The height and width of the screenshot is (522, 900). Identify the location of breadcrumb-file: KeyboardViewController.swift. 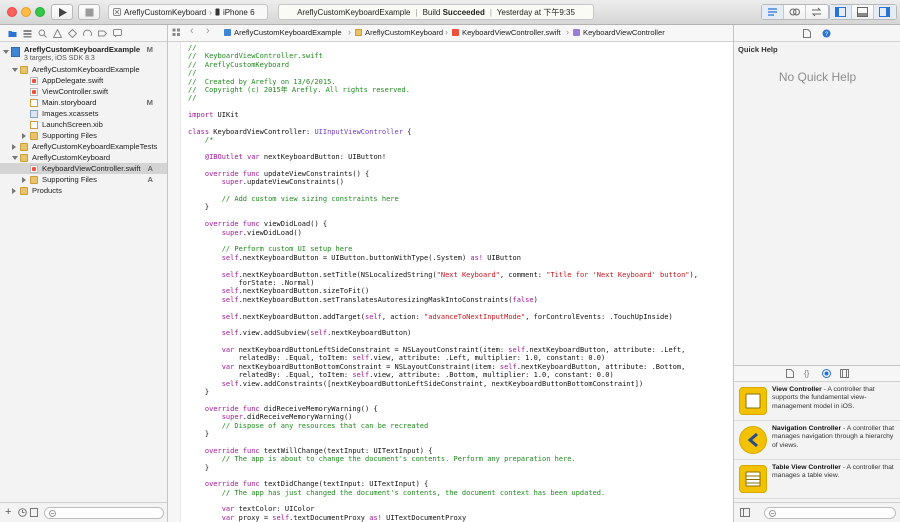
(506, 32).